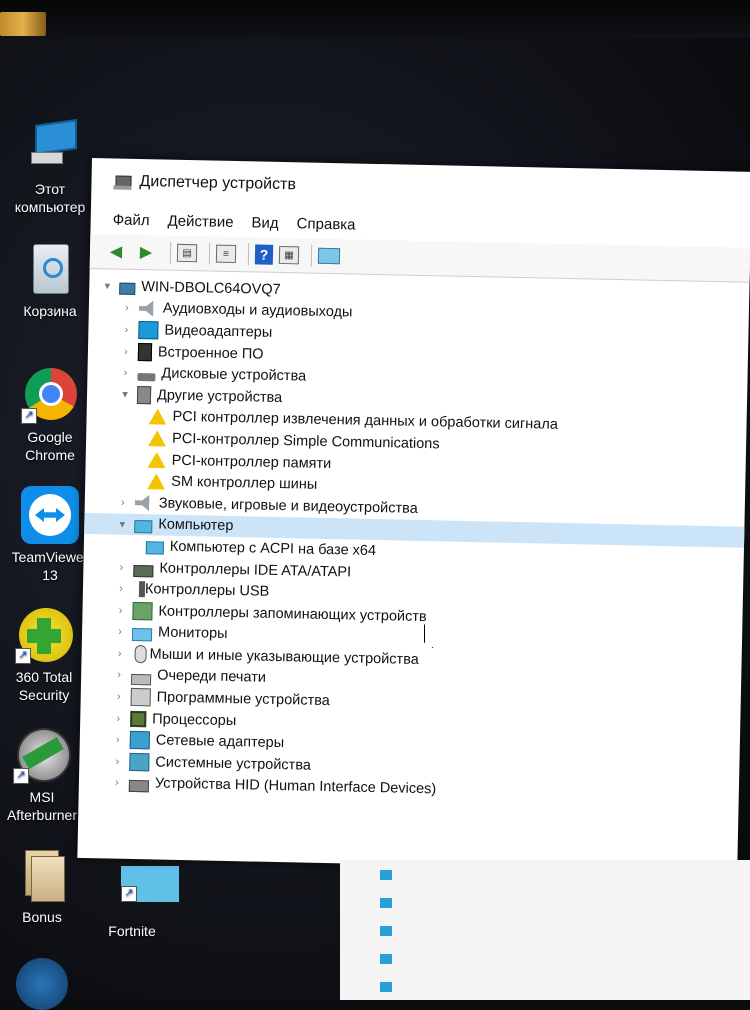 The image size is (750, 1010). I want to click on desktop-icon-label: Fortnite, so click(132, 931).